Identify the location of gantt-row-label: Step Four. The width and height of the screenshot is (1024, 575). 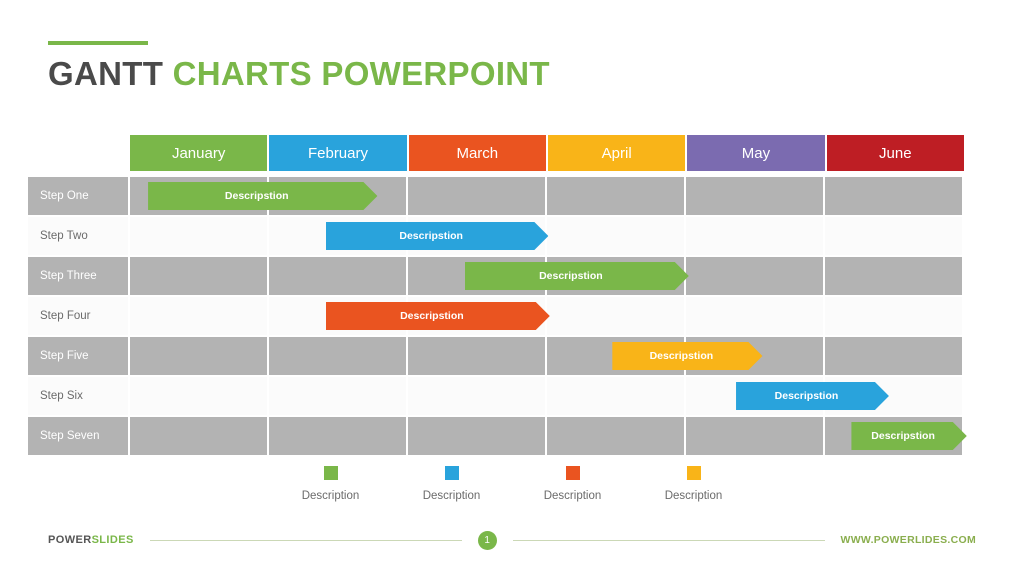
(78, 316).